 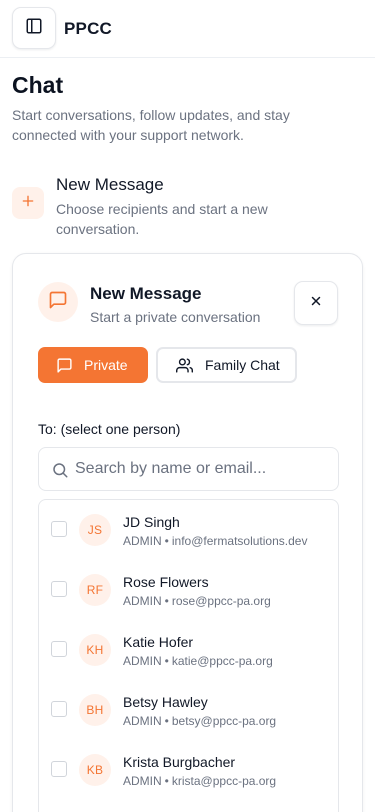 I want to click on recipient-name: Betsy Hawley, so click(x=165, y=702).